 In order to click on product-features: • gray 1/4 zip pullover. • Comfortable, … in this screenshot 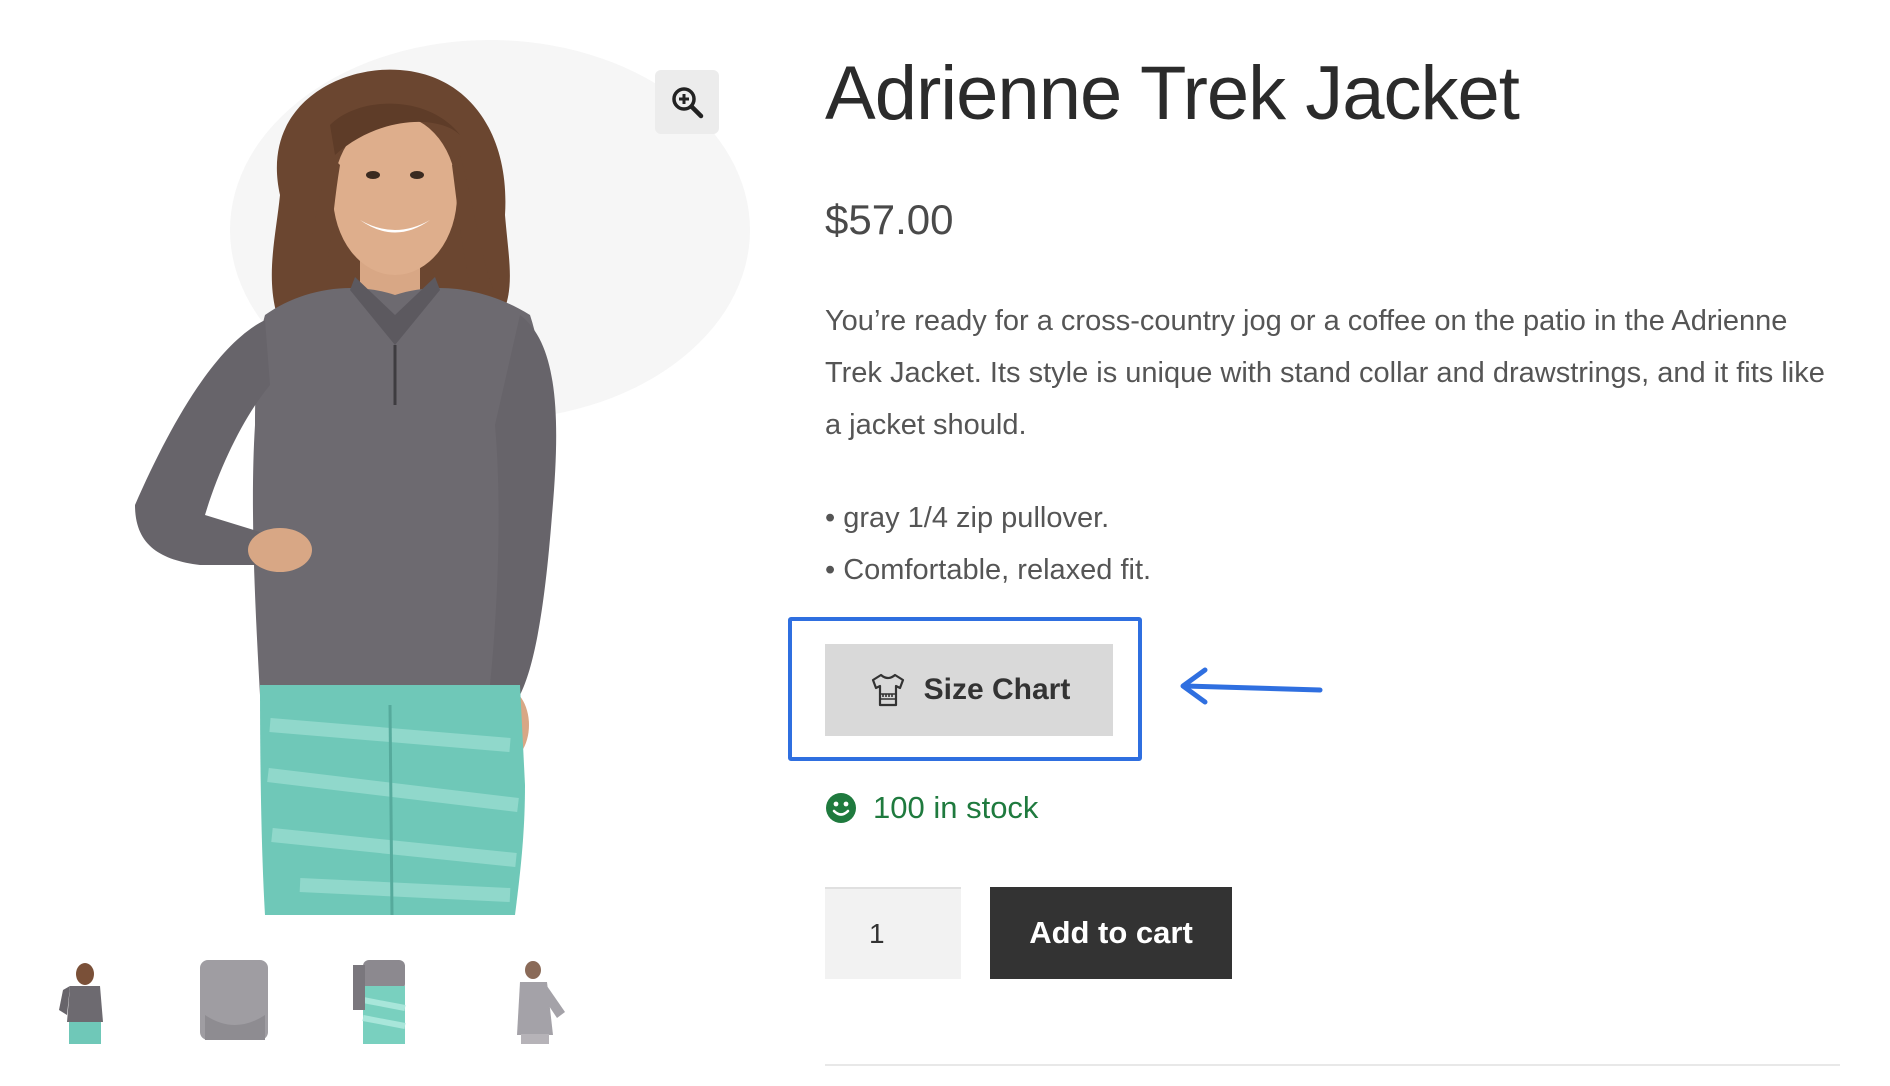, I will do `click(988, 544)`.